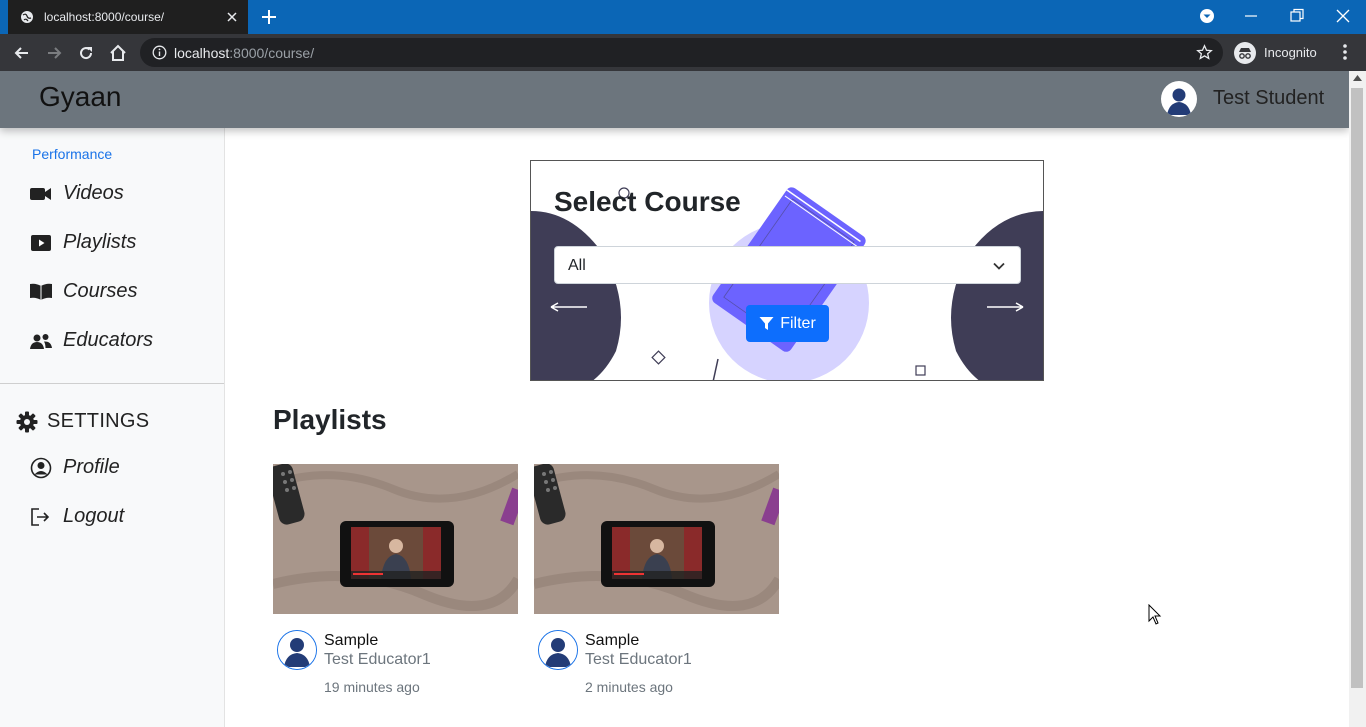 The height and width of the screenshot is (727, 1366). What do you see at coordinates (94, 516) in the screenshot?
I see `sidebar-item-label: Logout` at bounding box center [94, 516].